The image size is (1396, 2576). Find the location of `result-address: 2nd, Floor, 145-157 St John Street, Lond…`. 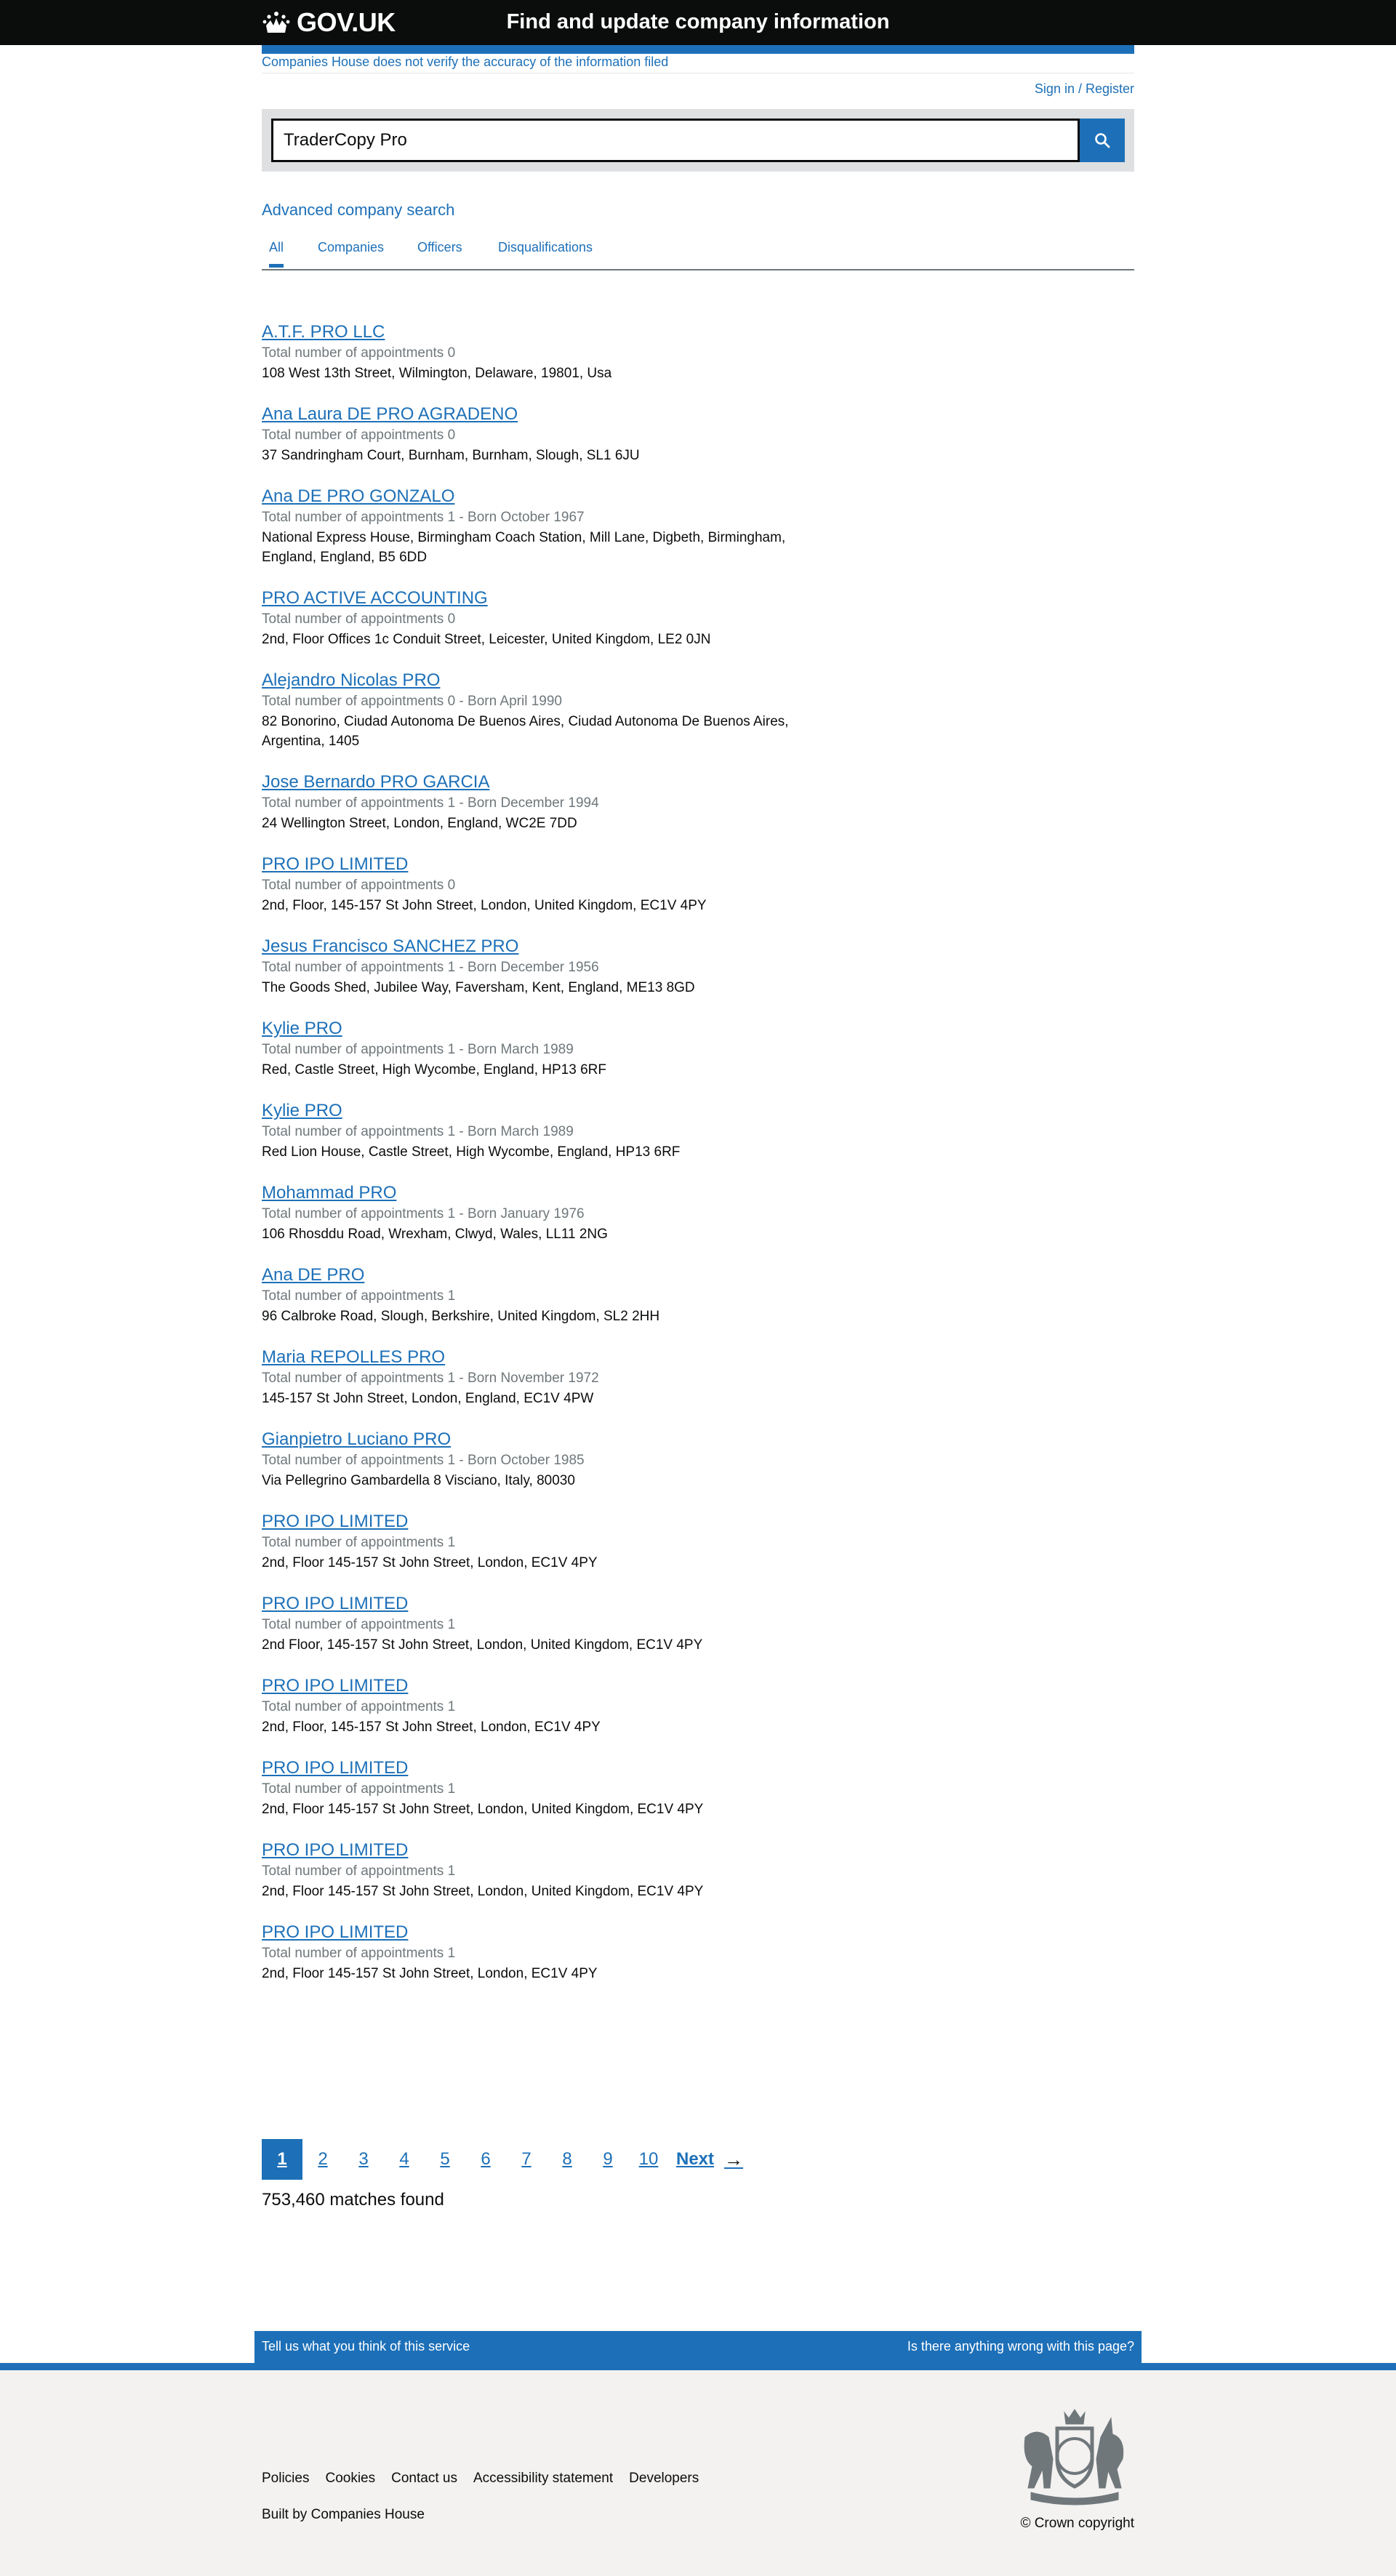

result-address: 2nd, Floor, 145-157 St John Street, Lond… is located at coordinates (431, 1727).